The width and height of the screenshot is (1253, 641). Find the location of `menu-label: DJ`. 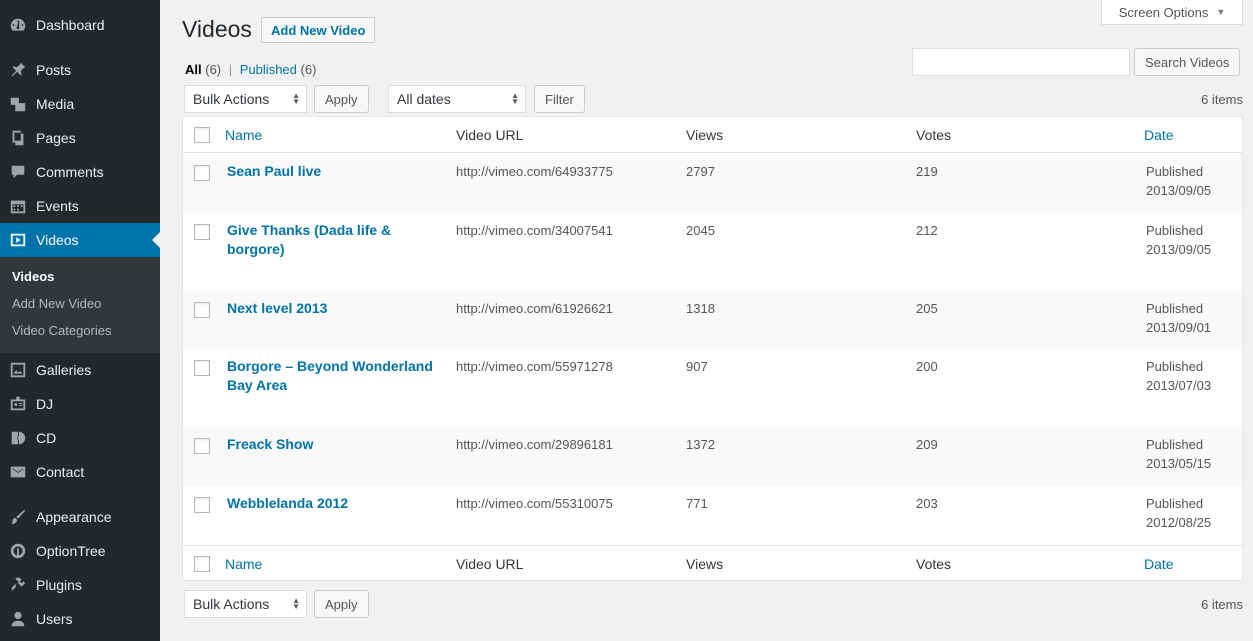

menu-label: DJ is located at coordinates (45, 404).